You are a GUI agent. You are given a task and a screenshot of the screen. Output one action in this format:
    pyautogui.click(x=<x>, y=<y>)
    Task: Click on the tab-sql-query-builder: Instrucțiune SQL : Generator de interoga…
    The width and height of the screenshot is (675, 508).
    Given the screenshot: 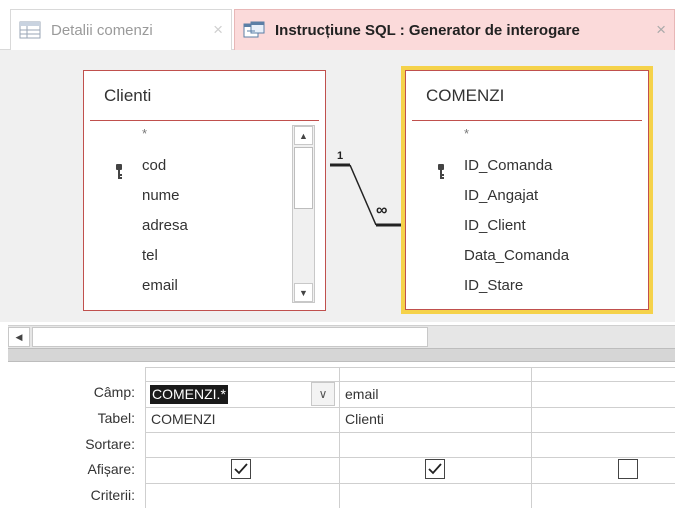 What is the action you would take?
    pyautogui.click(x=454, y=29)
    